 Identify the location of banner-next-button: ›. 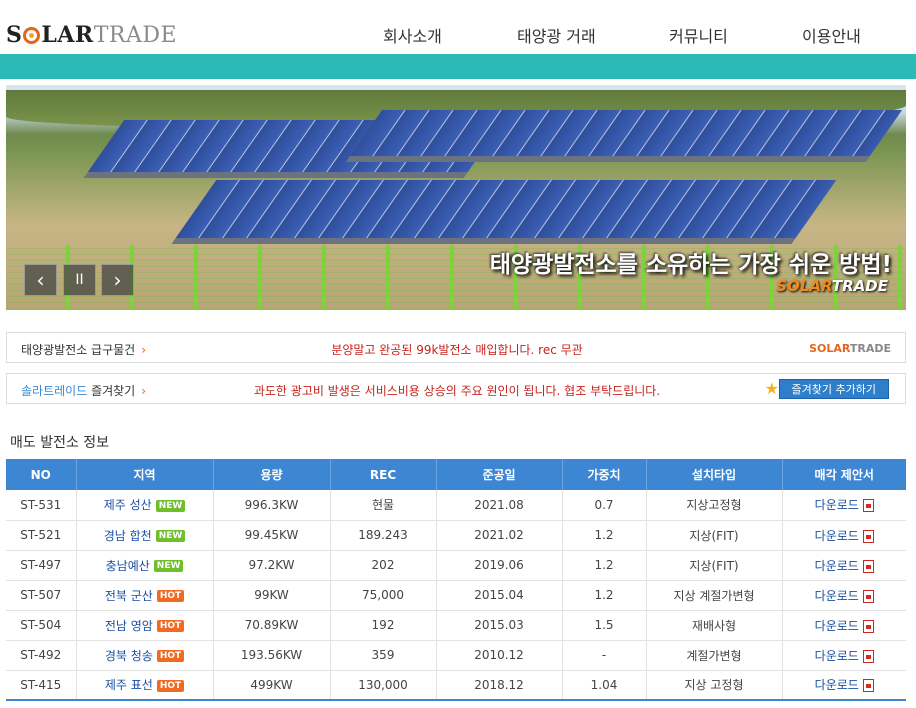
(117, 280).